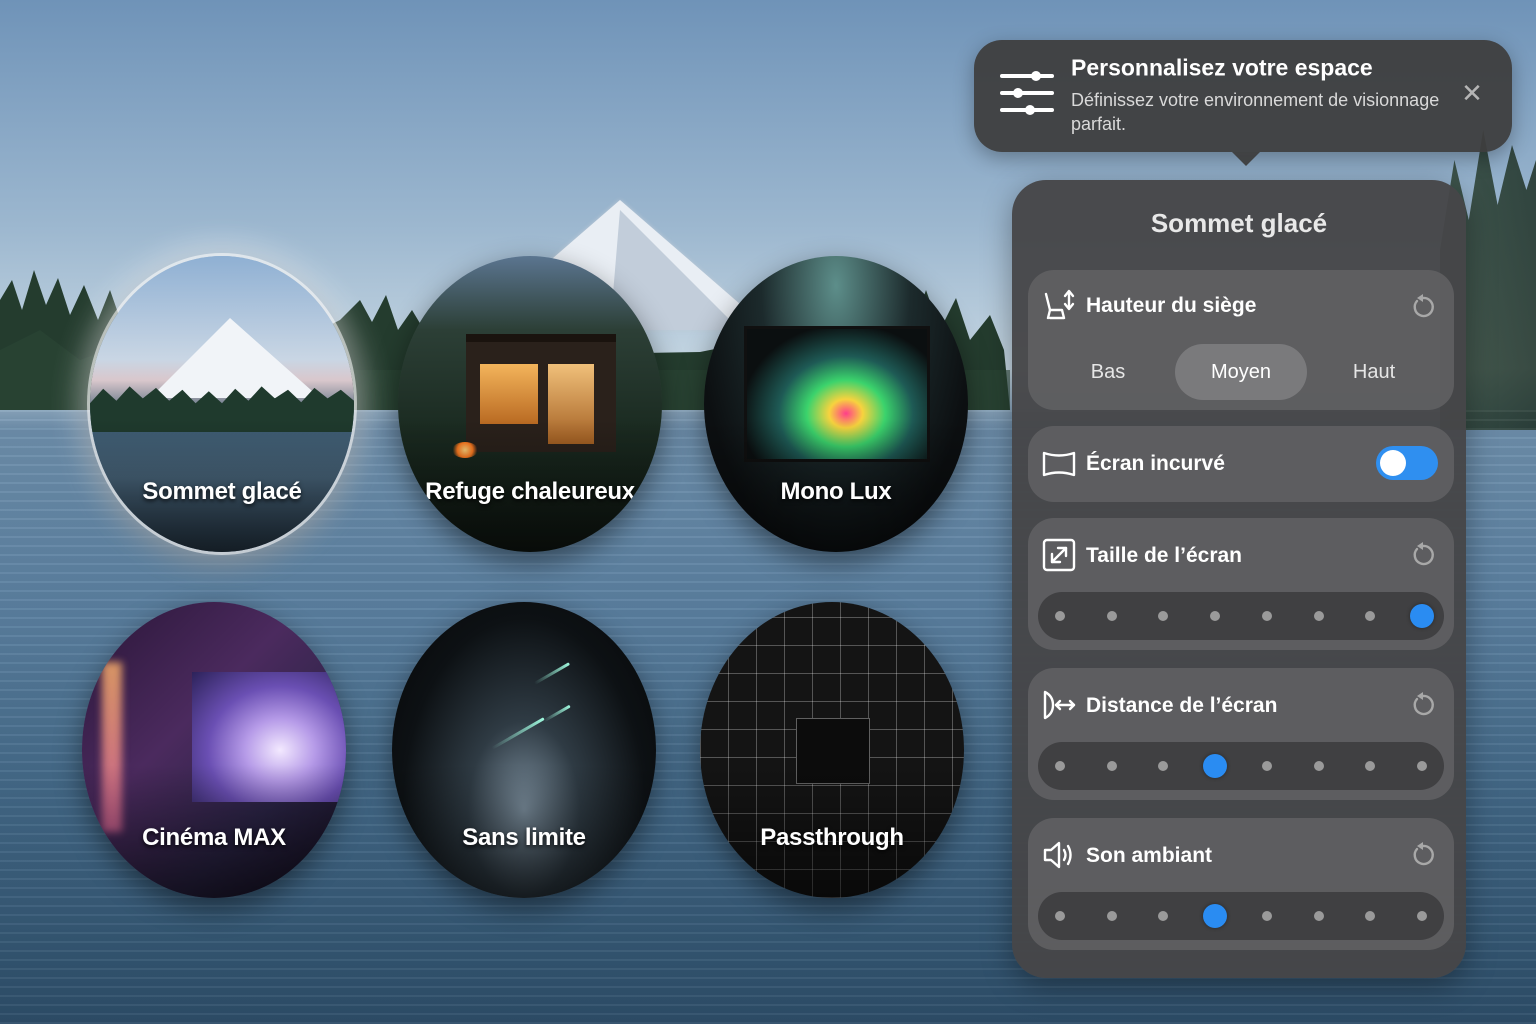 This screenshot has height=1024, width=1536. I want to click on env-label: Passthrough, so click(832, 837).